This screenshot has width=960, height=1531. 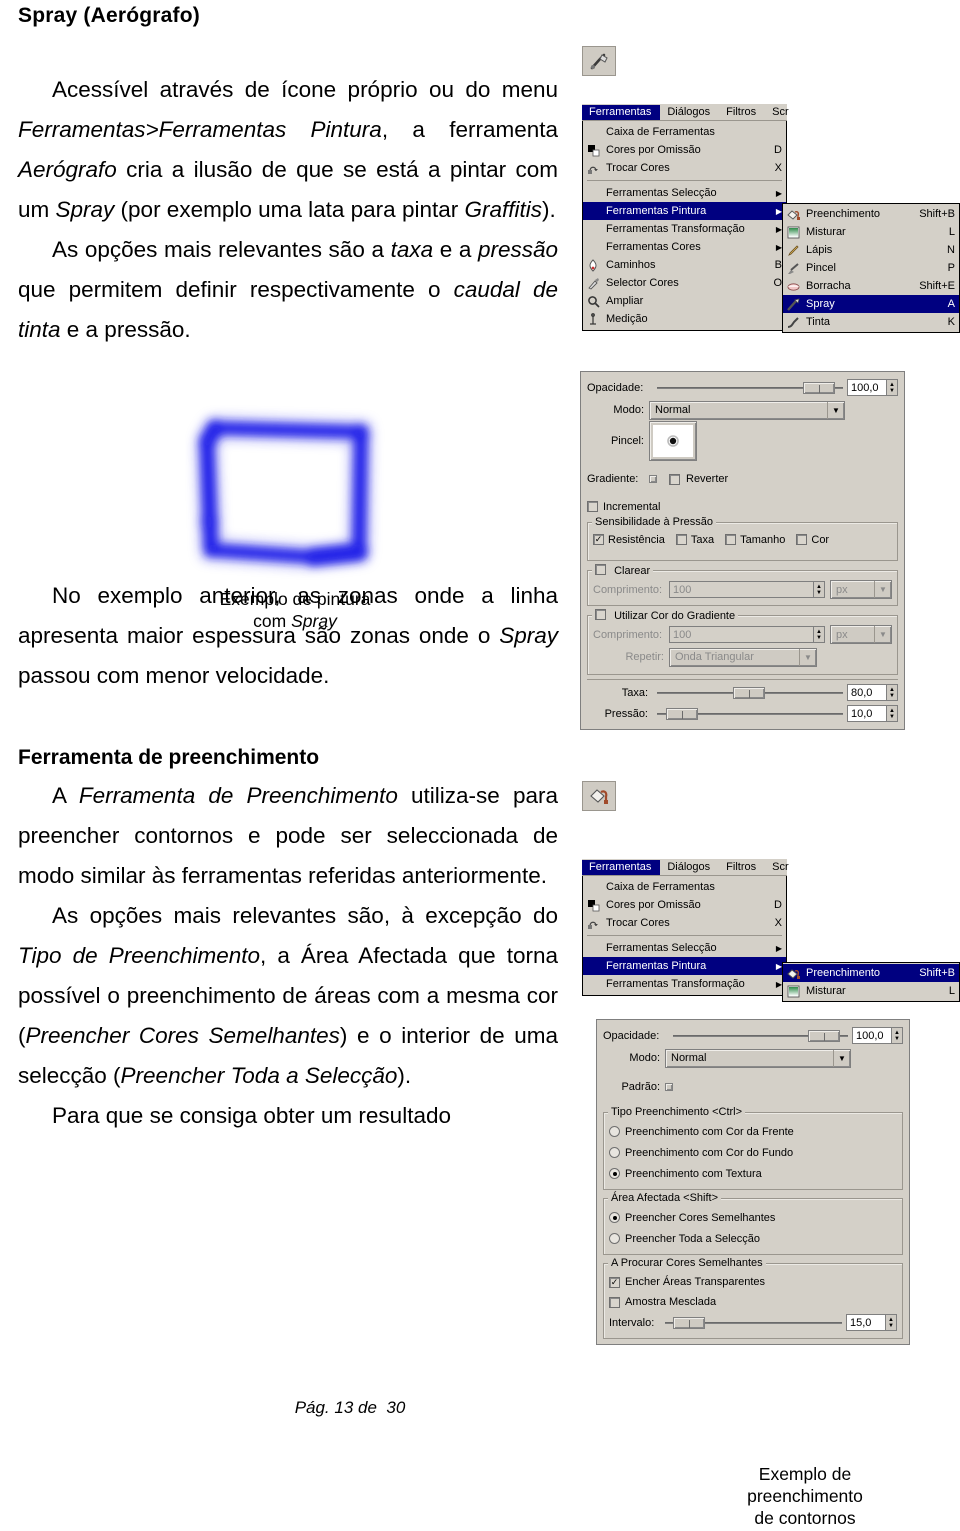 I want to click on threshold-slider, so click(x=753, y=1323).